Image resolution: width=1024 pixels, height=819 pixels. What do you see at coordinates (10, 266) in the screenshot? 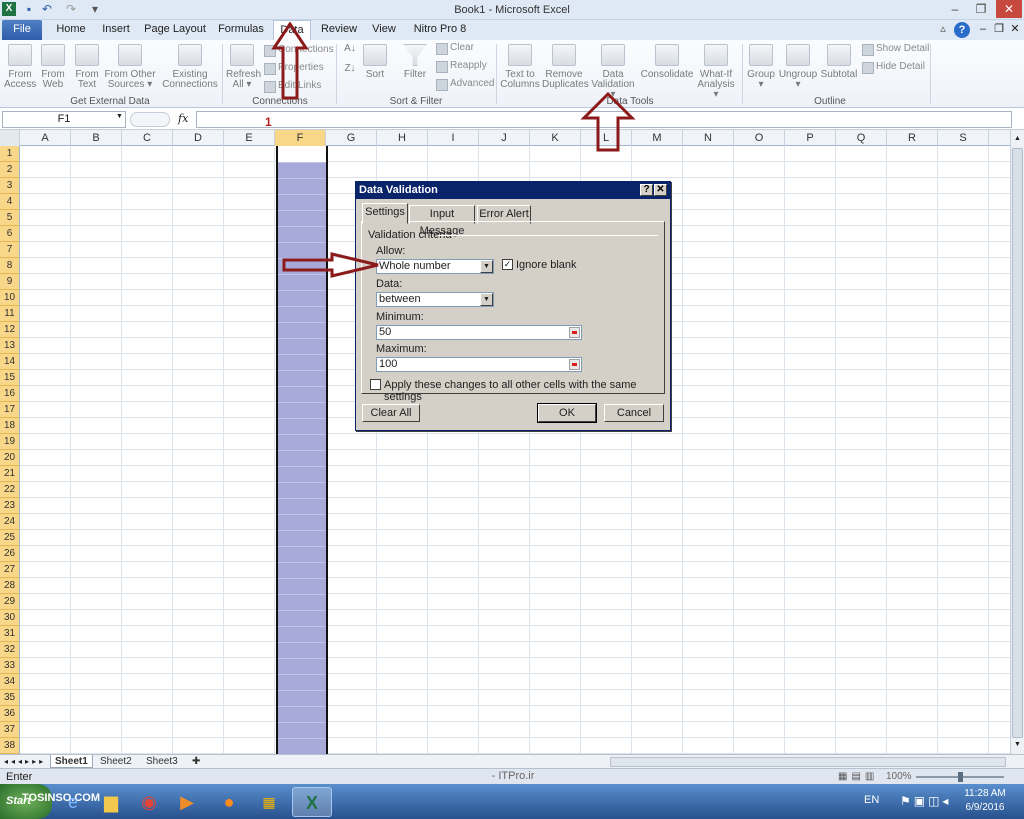
I see `row-header-8: 8` at bounding box center [10, 266].